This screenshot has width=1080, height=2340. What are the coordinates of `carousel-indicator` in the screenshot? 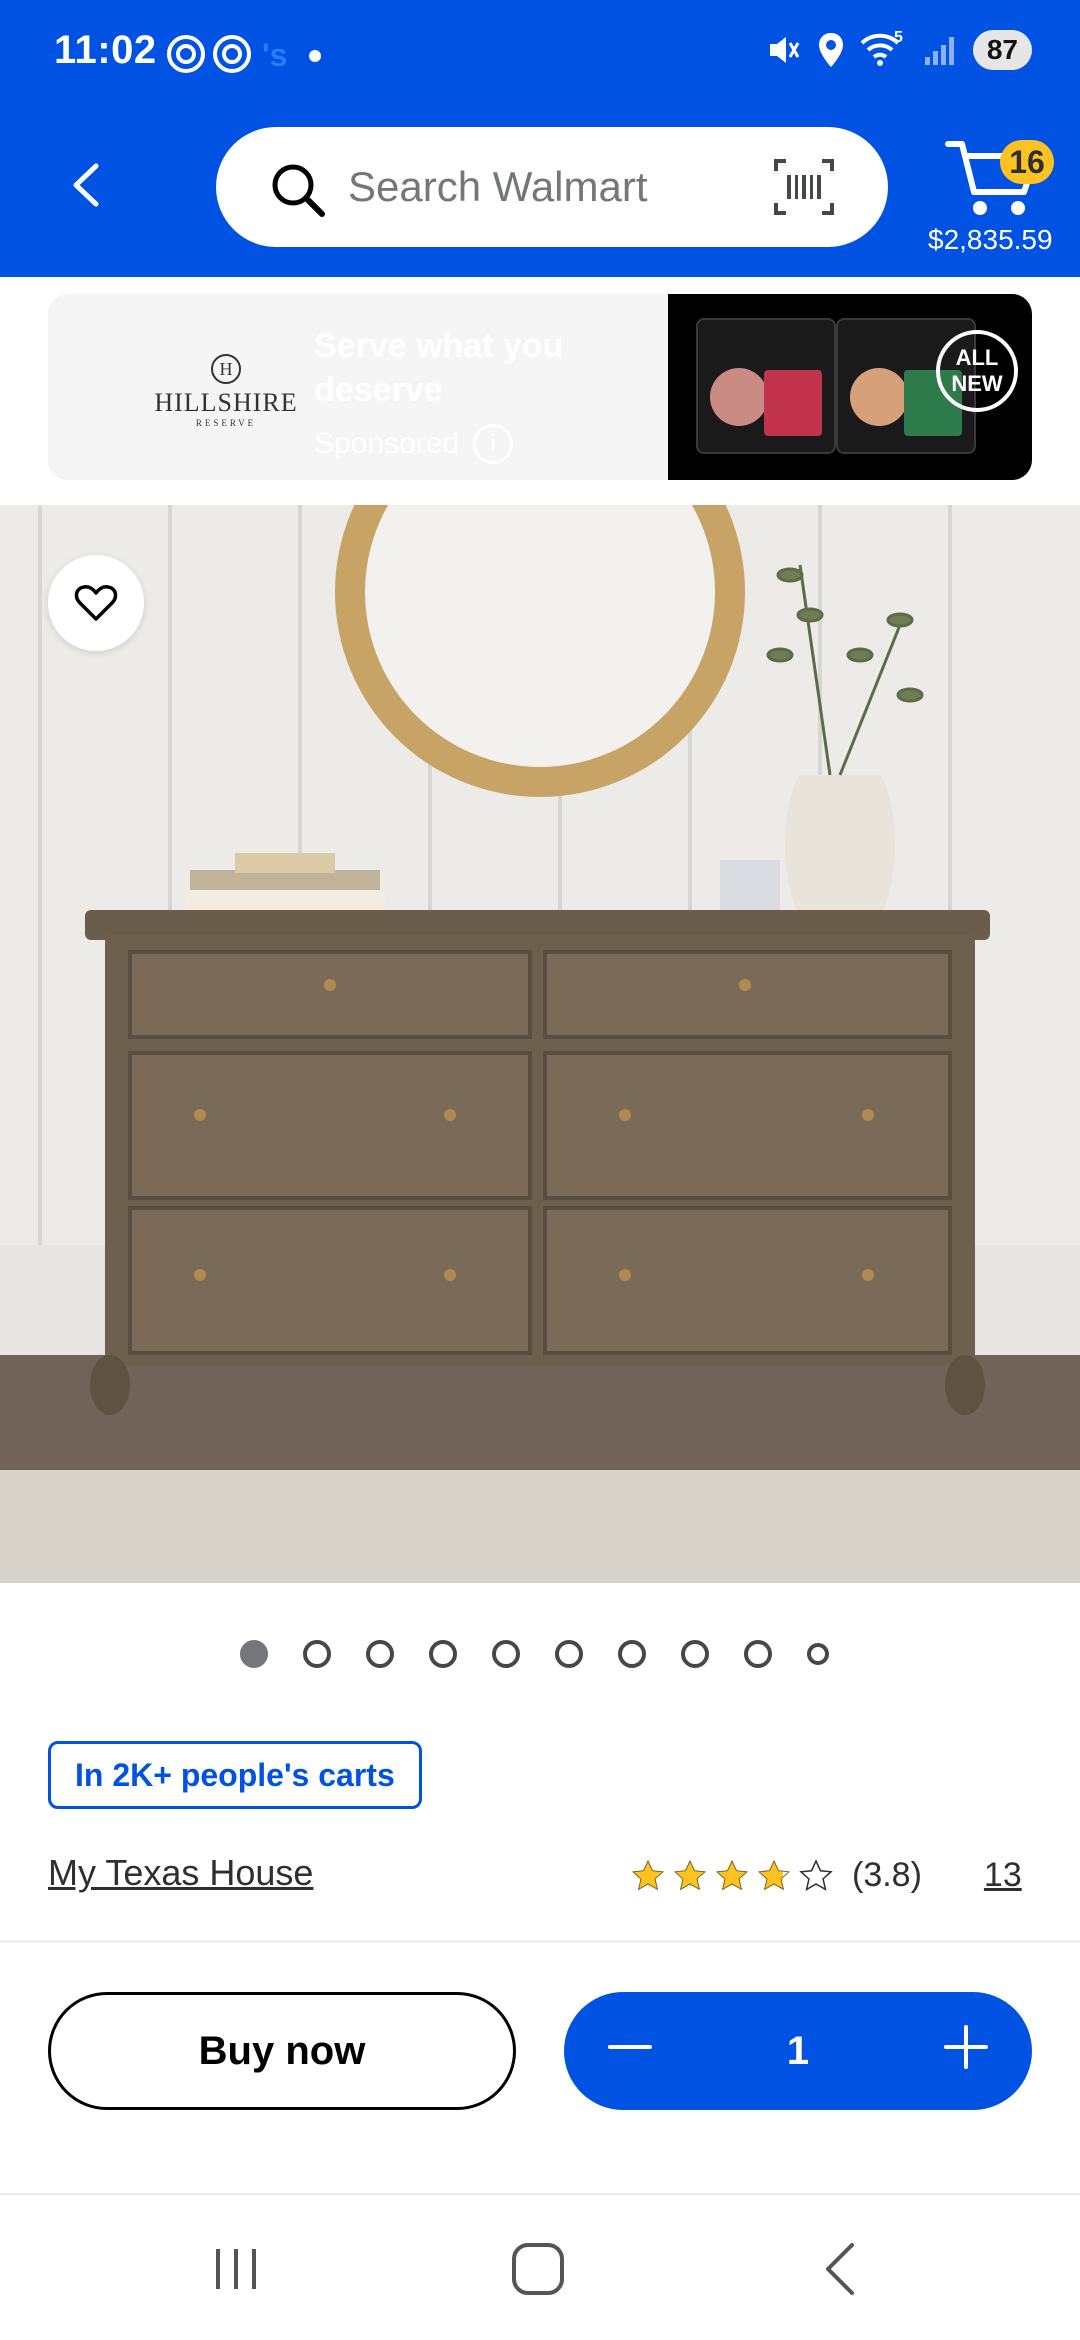 It's located at (534, 1654).